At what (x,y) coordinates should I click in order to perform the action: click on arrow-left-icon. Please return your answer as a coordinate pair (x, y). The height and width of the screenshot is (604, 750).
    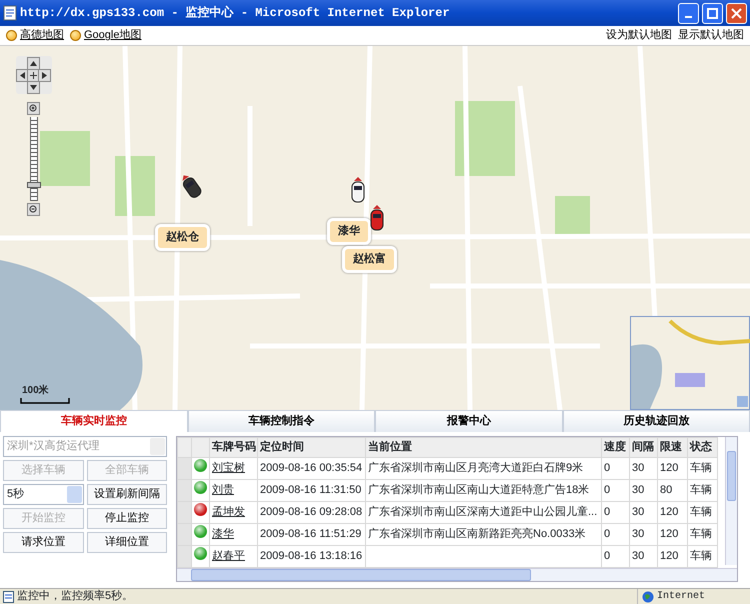
    Looking at the image, I should click on (22, 75).